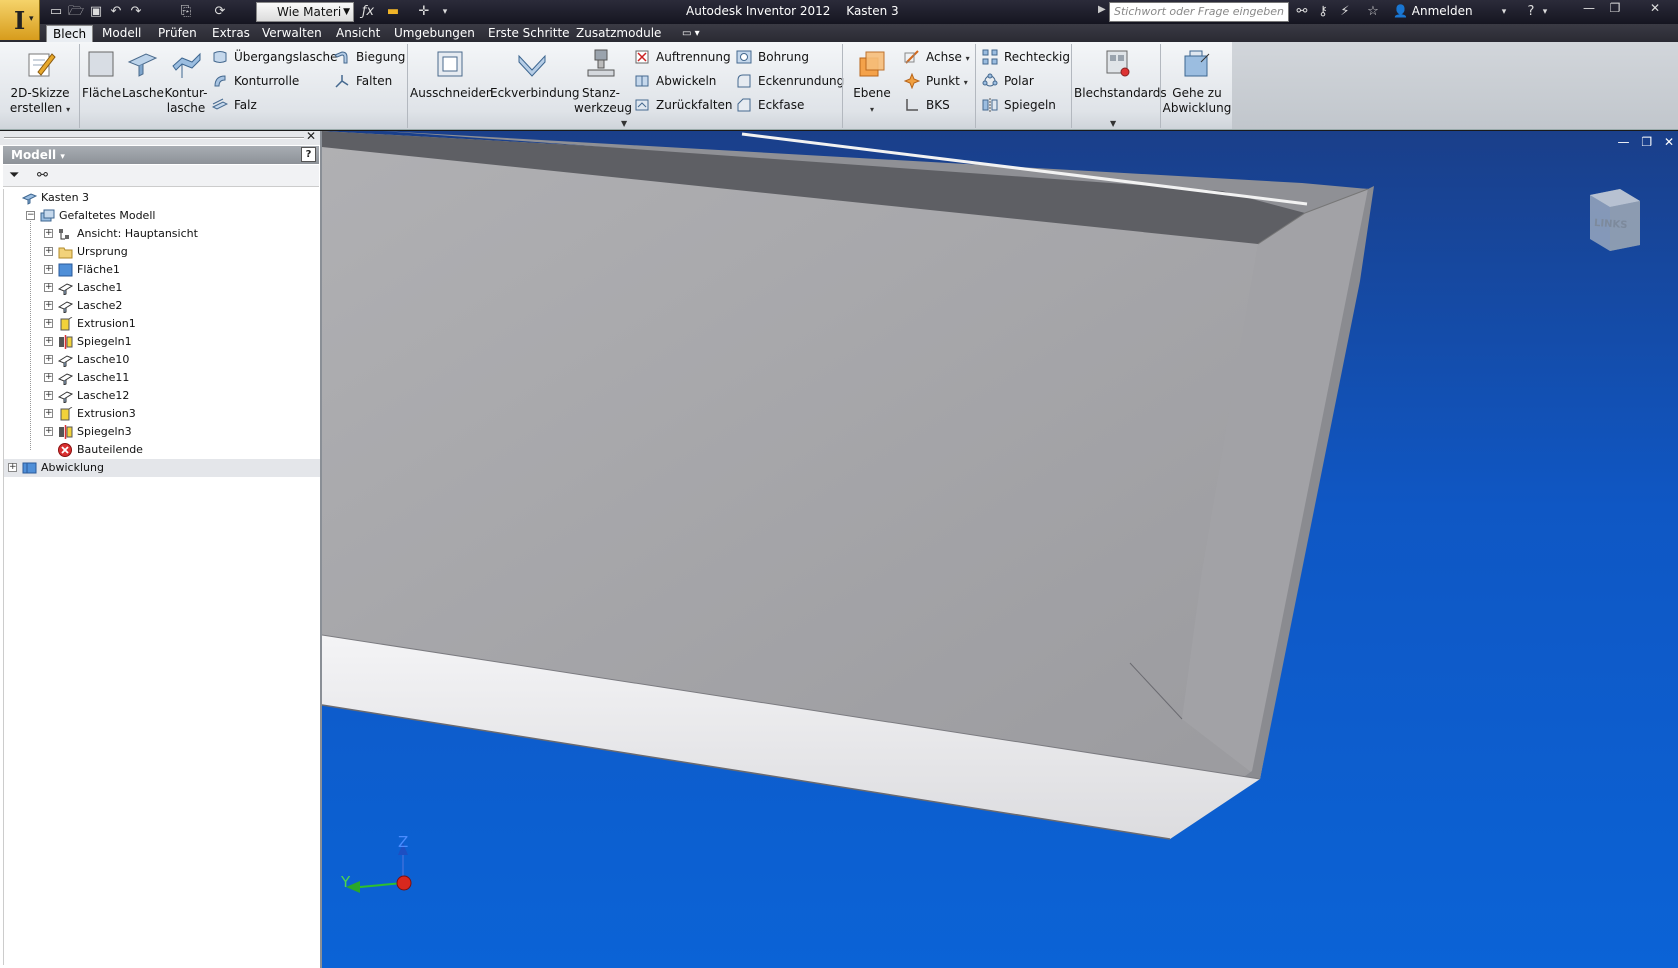  I want to click on create-2d-sketch-button: 2D-Skizze erstellen ▾, so click(40, 82).